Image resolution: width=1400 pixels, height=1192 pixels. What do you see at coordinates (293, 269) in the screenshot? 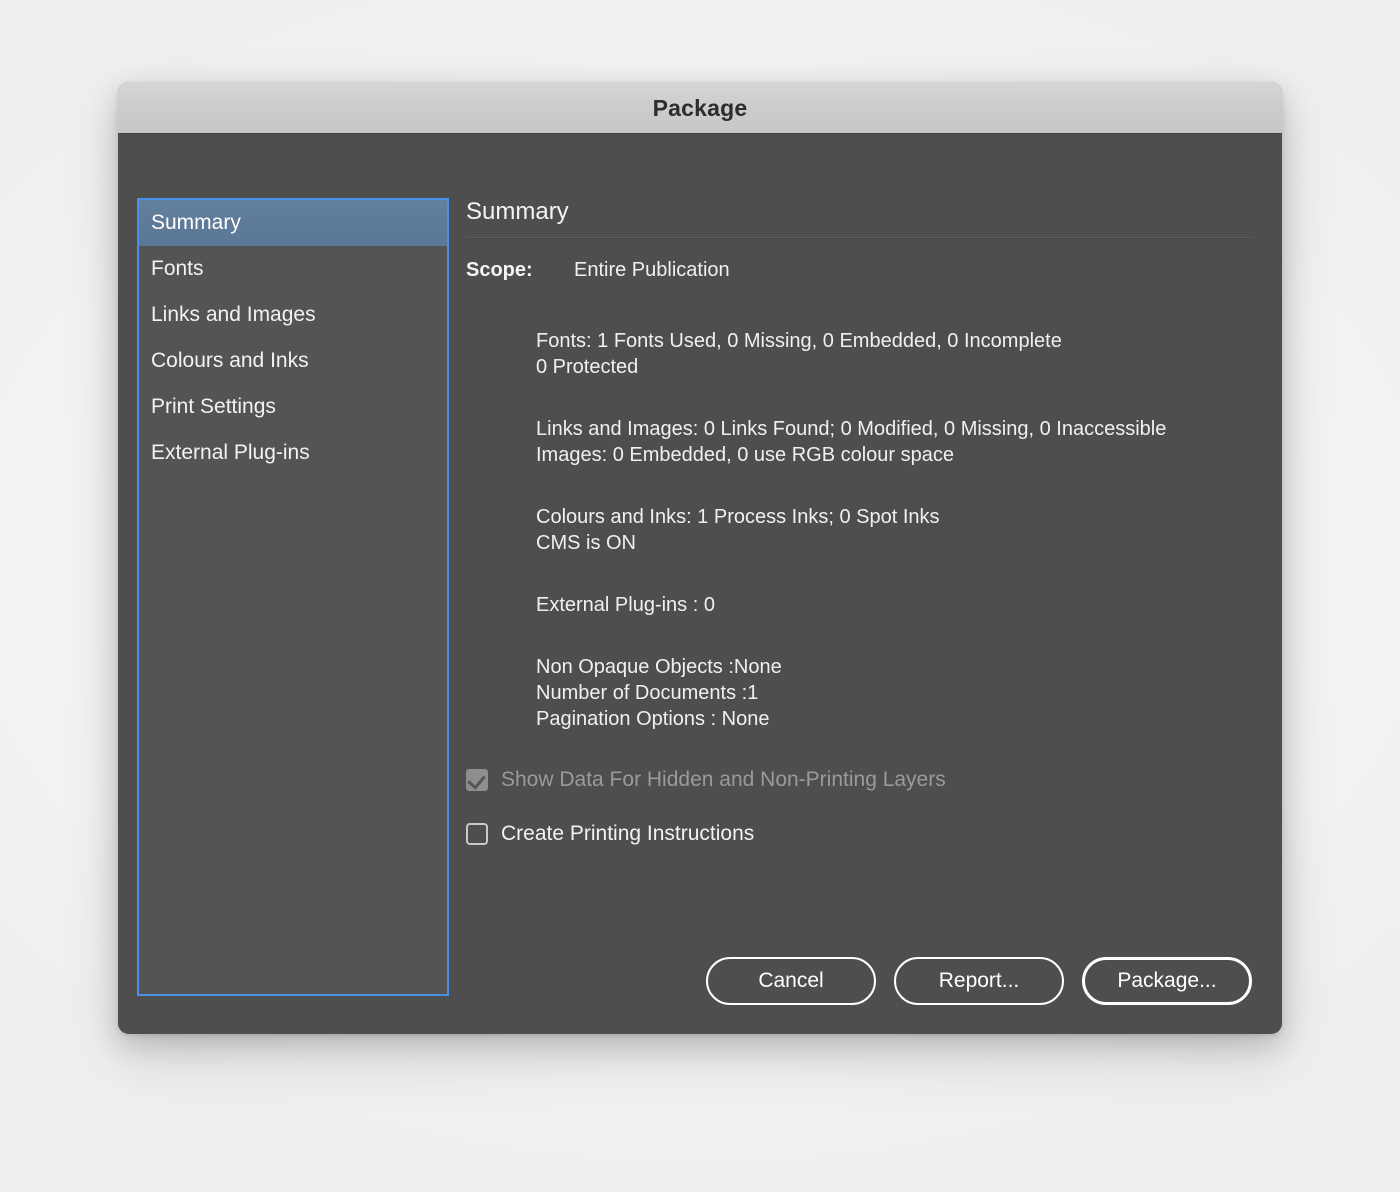
I see `sidebar-item-fonts: Fonts` at bounding box center [293, 269].